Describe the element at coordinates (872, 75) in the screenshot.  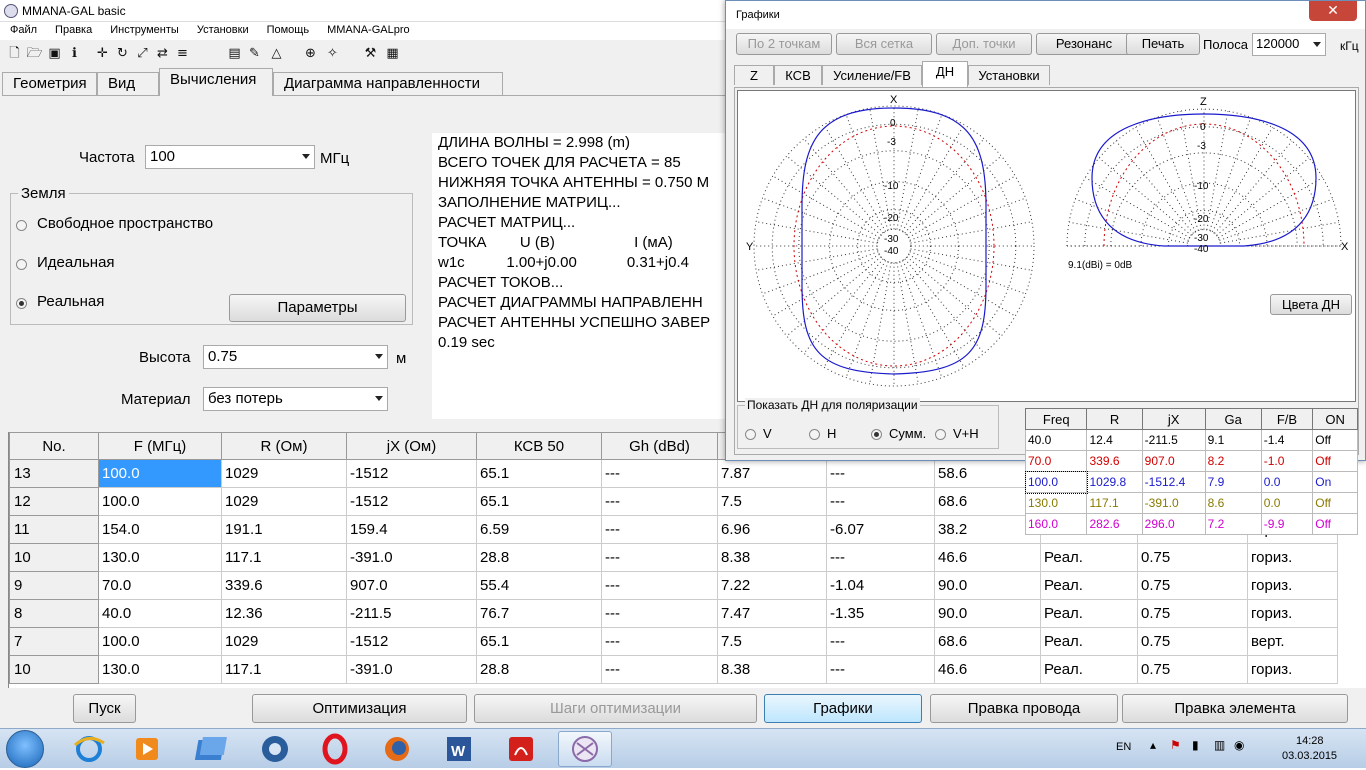
I see `tab-gain-fb: Усиление/FB` at that location.